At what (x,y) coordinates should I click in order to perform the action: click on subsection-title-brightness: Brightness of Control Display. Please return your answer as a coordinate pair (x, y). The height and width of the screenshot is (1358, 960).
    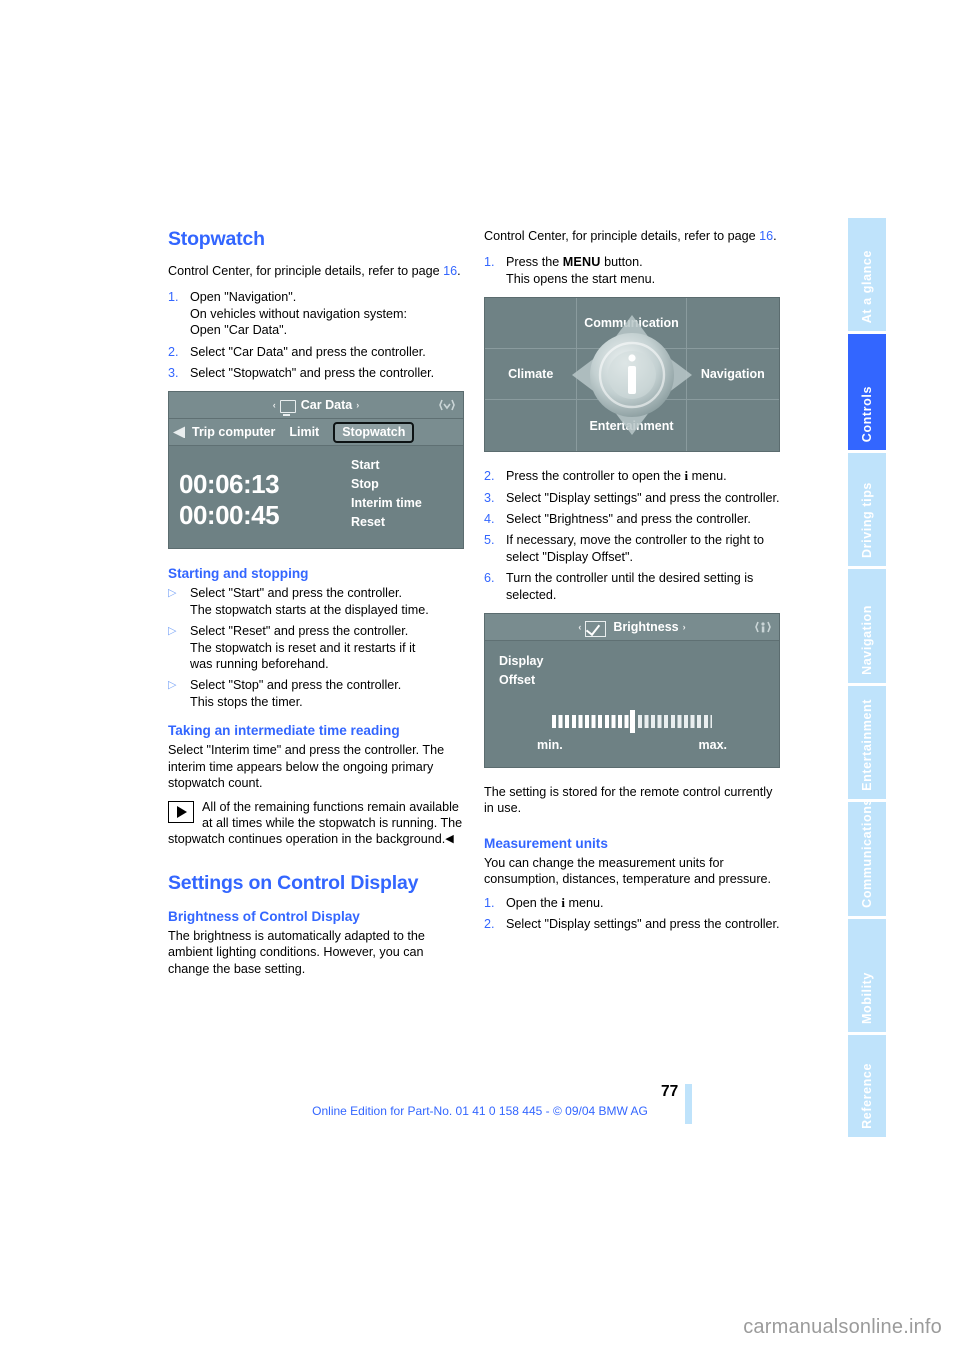
    Looking at the image, I should click on (264, 916).